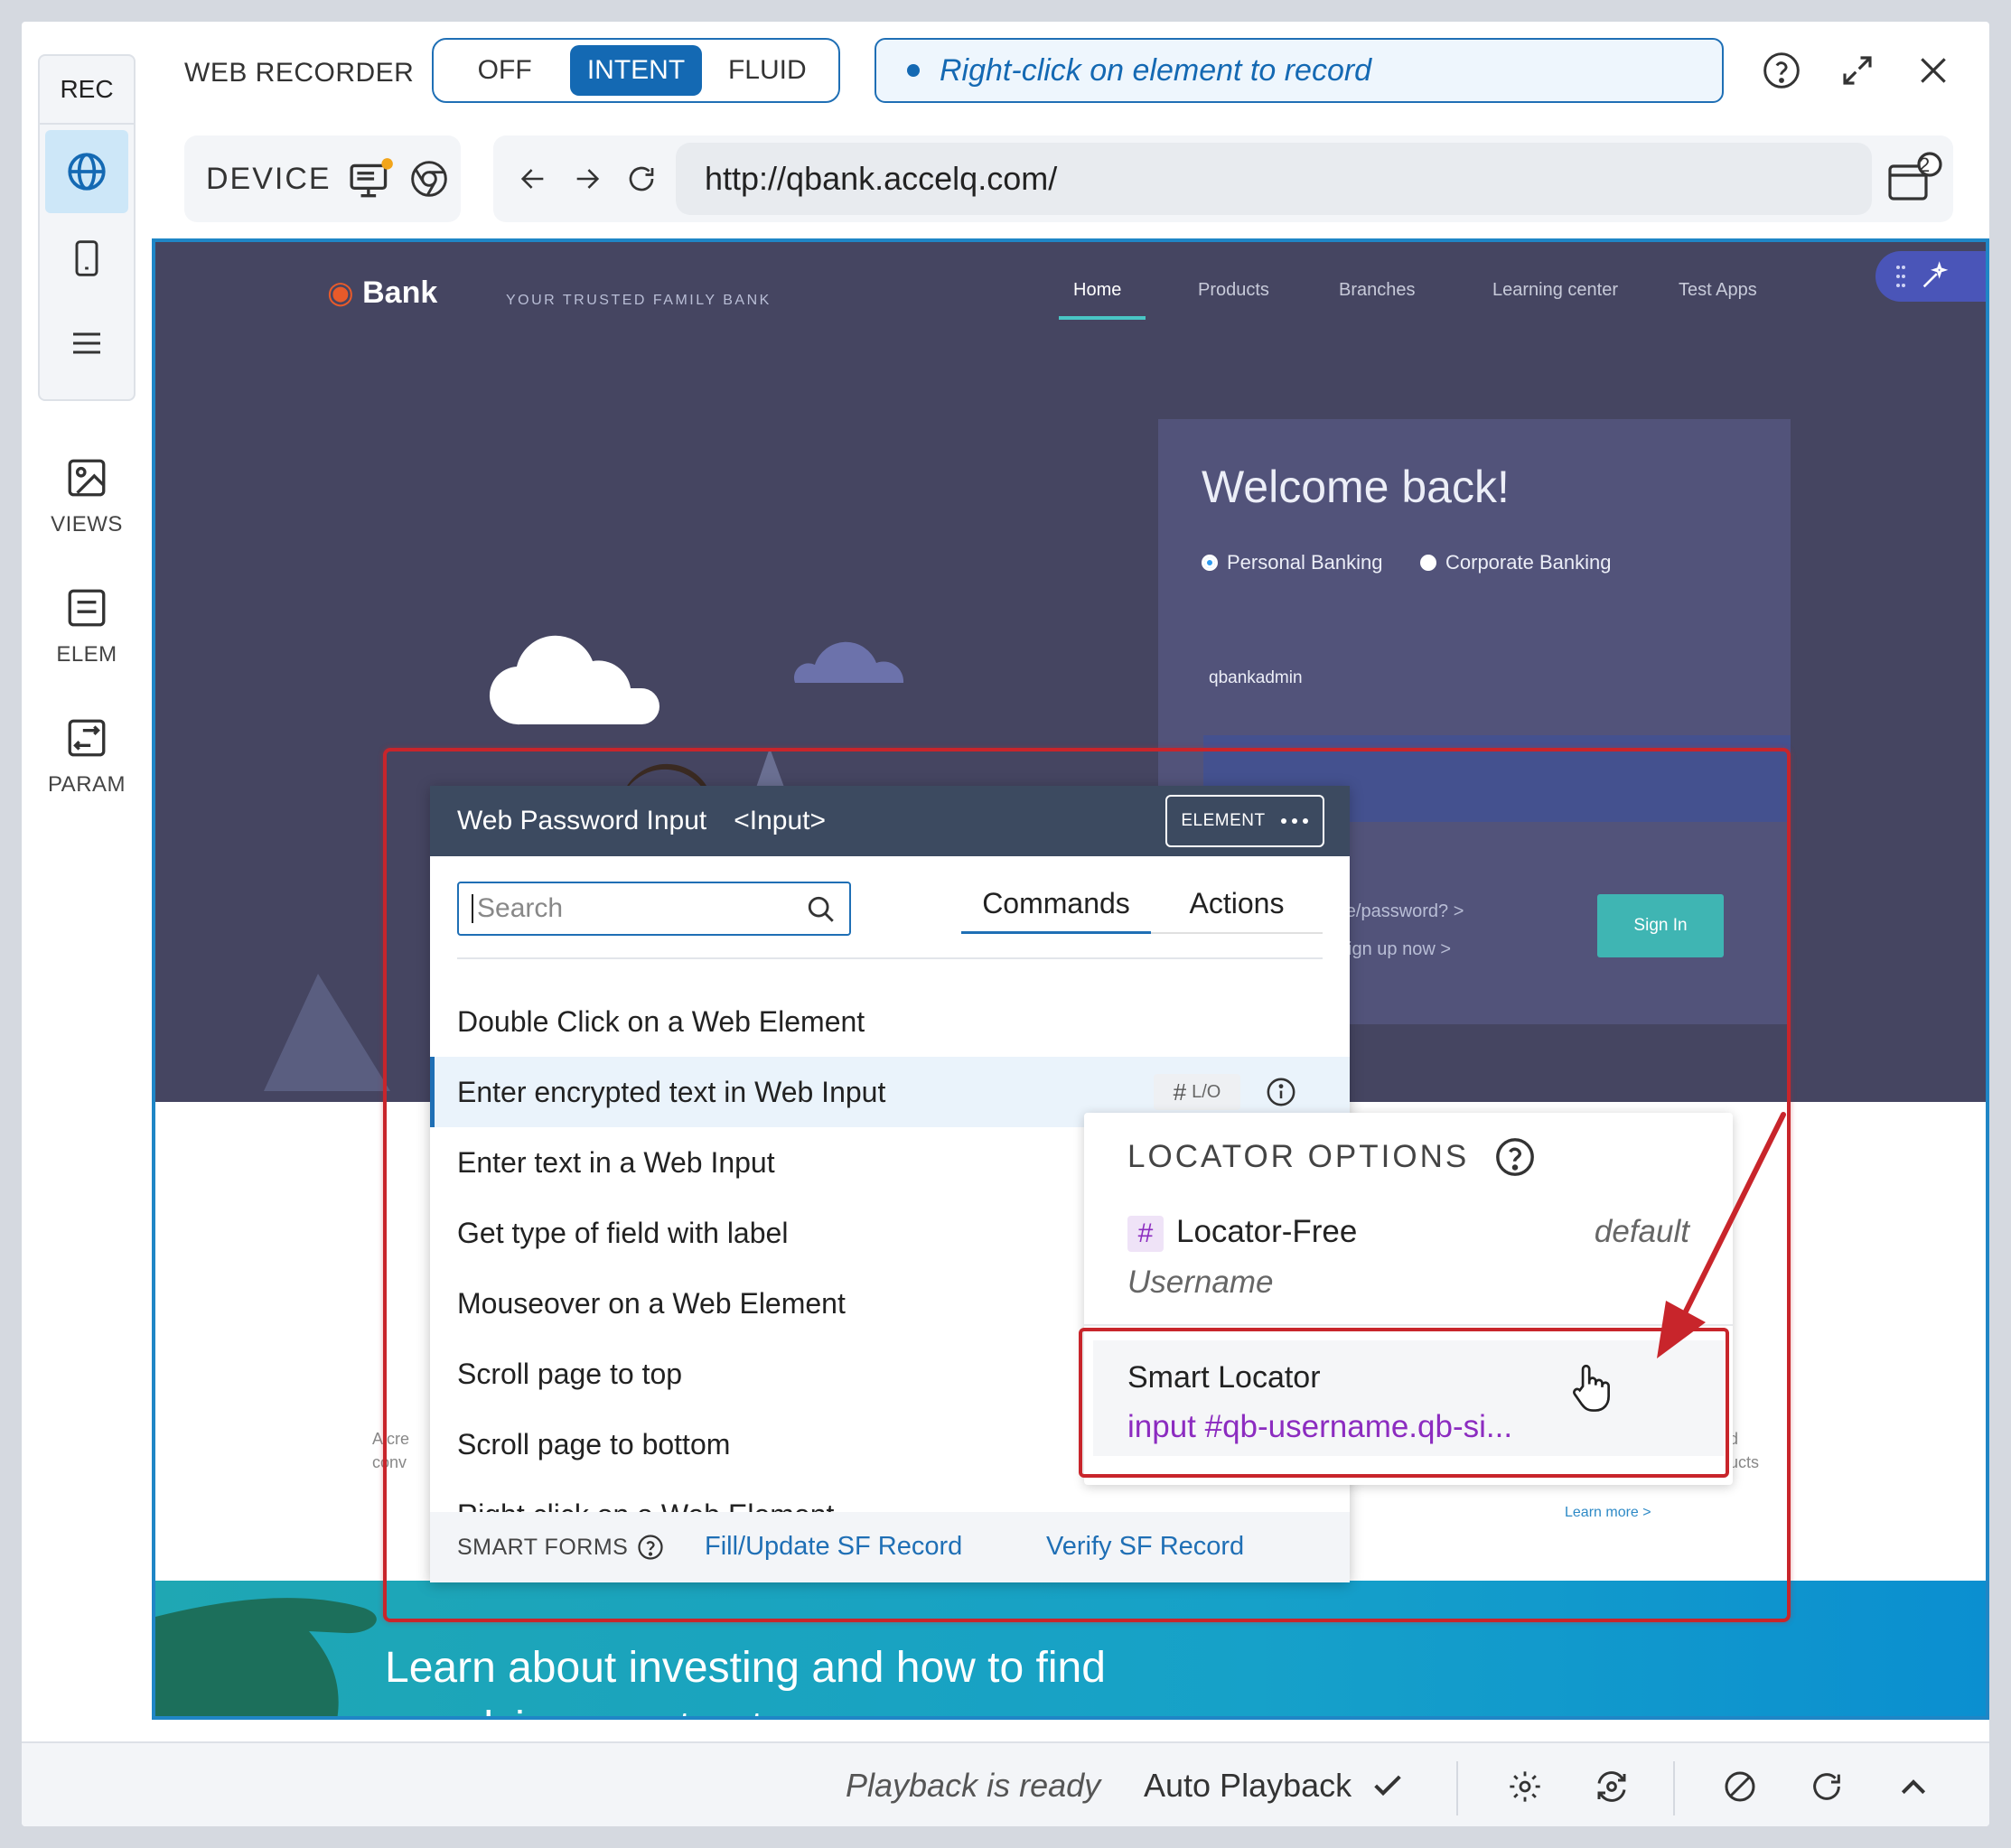  Describe the element at coordinates (1145, 1547) in the screenshot. I see `verify-sf-record-link: Verify SF Record` at that location.